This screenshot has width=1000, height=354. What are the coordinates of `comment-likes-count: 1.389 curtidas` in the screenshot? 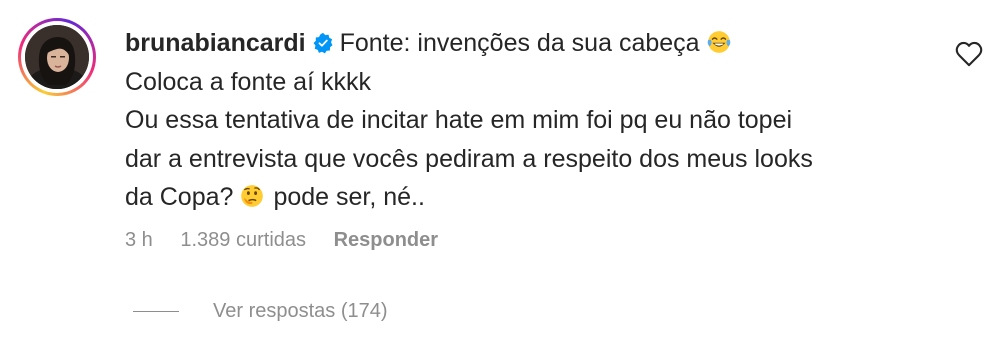 It's located at (243, 240).